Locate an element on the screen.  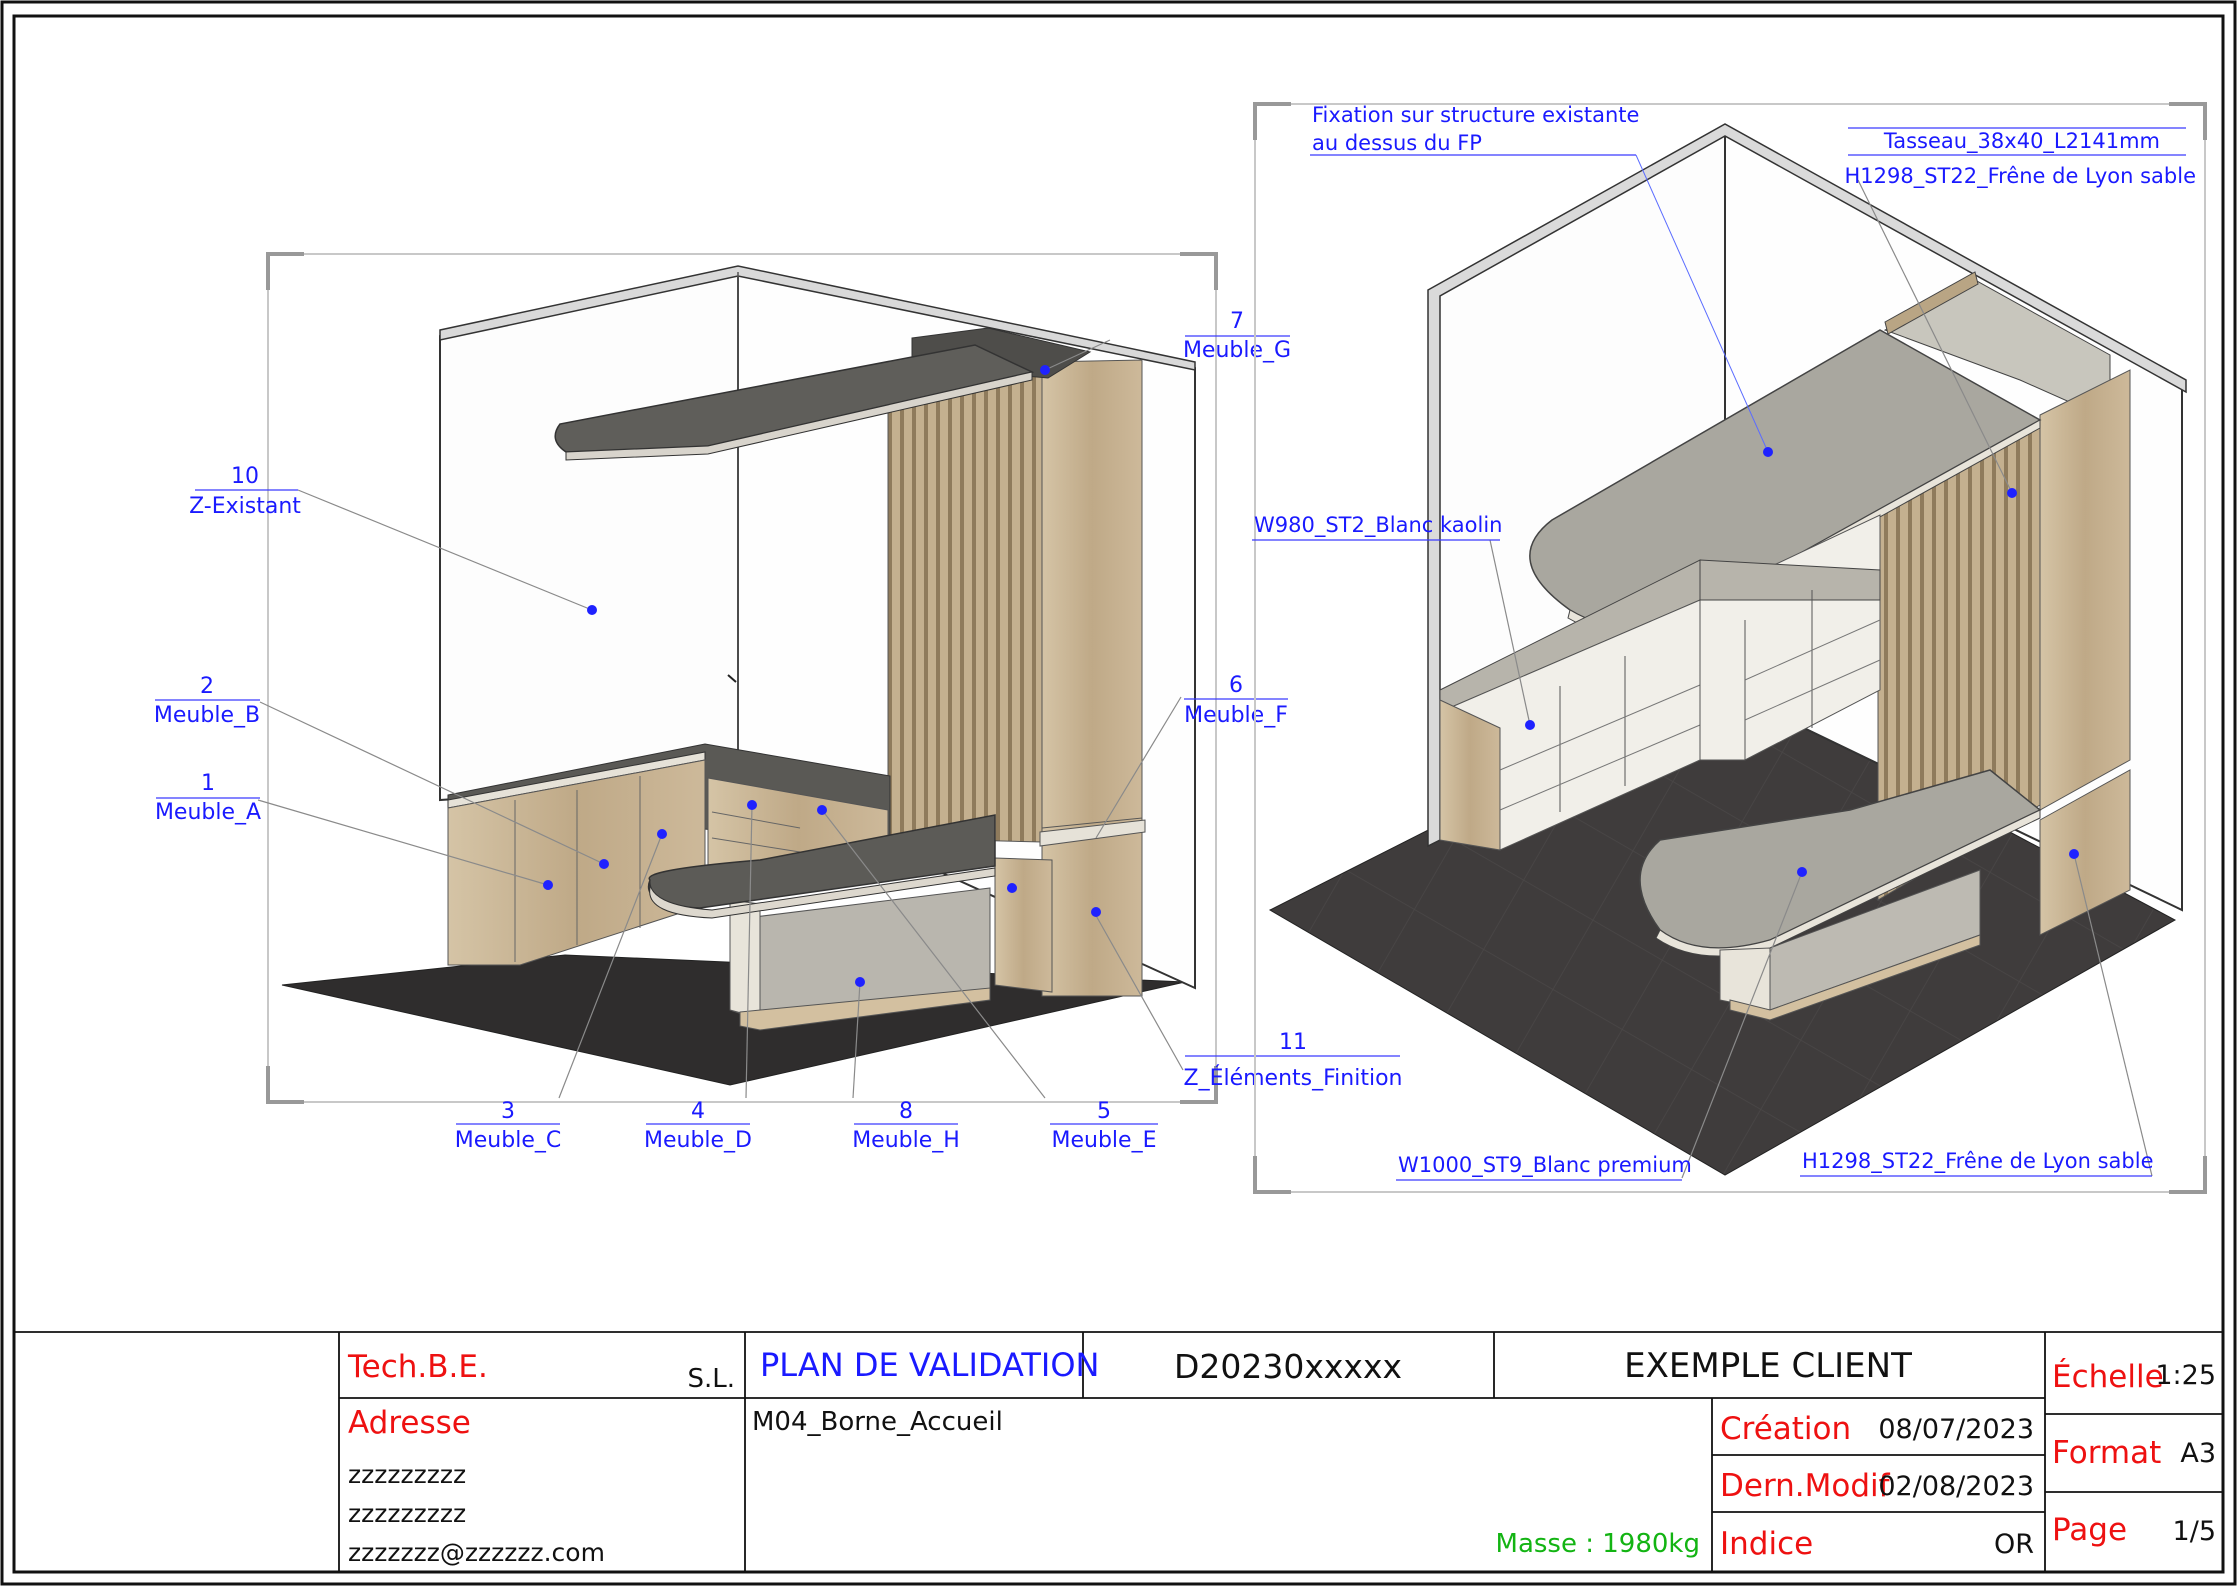
svg-text: Meuble_D is located at coordinates (698, 1140).